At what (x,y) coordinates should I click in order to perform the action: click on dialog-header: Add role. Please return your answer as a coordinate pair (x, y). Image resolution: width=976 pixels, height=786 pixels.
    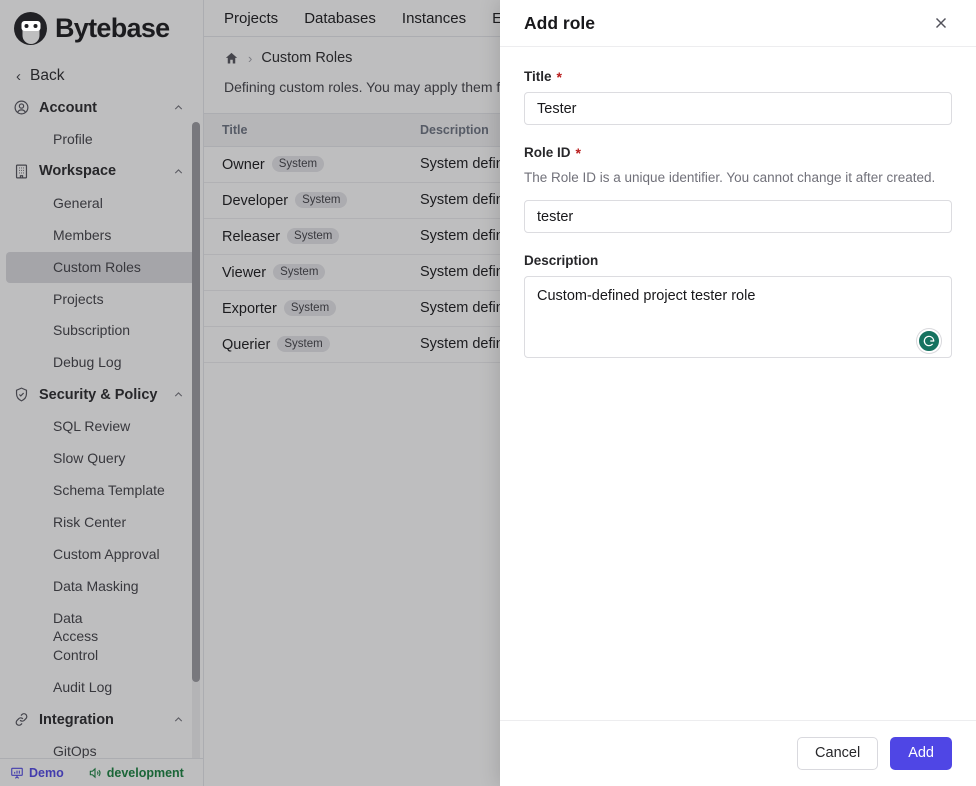
    Looking at the image, I should click on (738, 23).